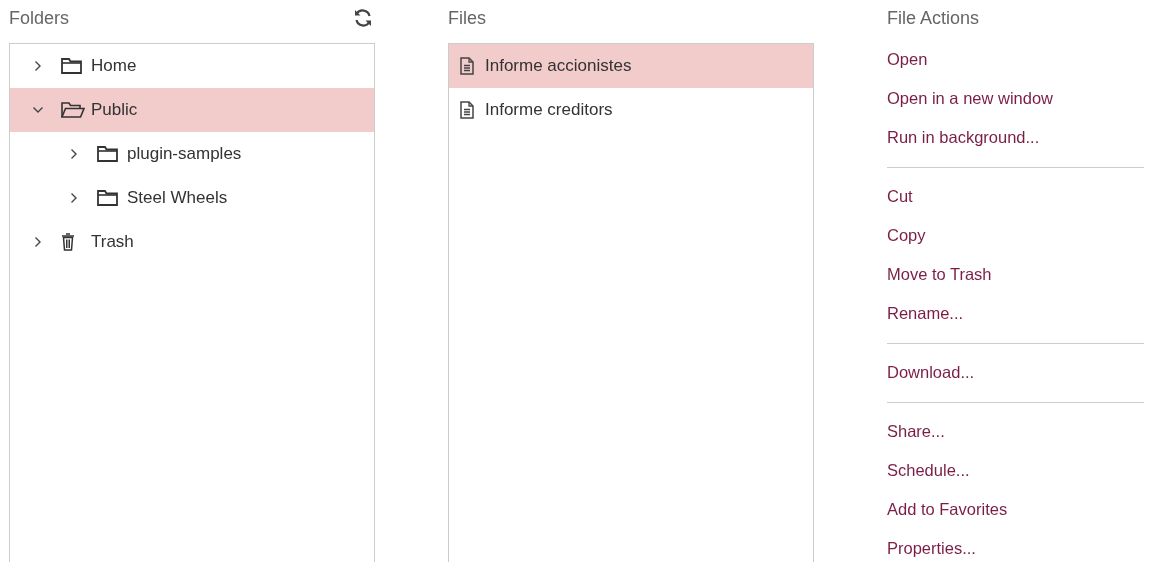 This screenshot has width=1149, height=562. What do you see at coordinates (906, 235) in the screenshot?
I see `menu-item: Copy` at bounding box center [906, 235].